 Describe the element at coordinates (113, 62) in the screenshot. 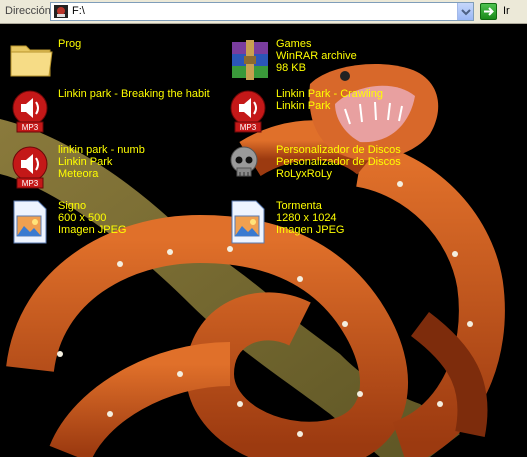

I see `file-item-prog: Prog` at that location.